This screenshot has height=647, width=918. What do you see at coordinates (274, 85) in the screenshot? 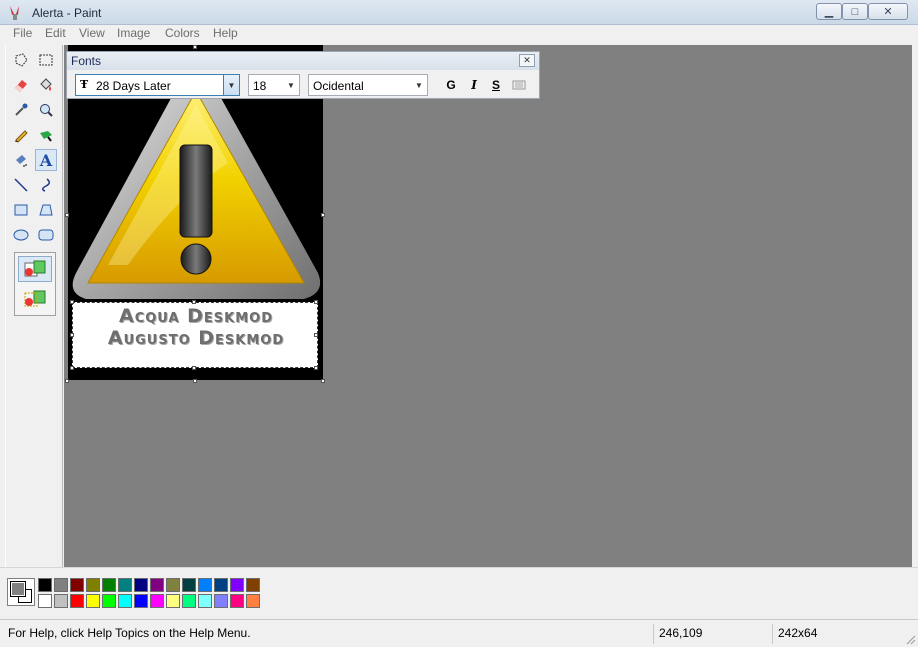
I see `font-size-combo: 18 ▼` at bounding box center [274, 85].